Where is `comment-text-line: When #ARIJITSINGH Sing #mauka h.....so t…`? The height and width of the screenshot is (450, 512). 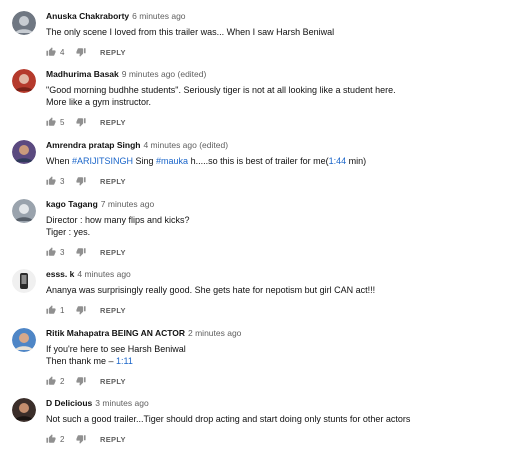 comment-text-line: When #ARIJITSINGH Sing #mauka h.....so t… is located at coordinates (275, 161).